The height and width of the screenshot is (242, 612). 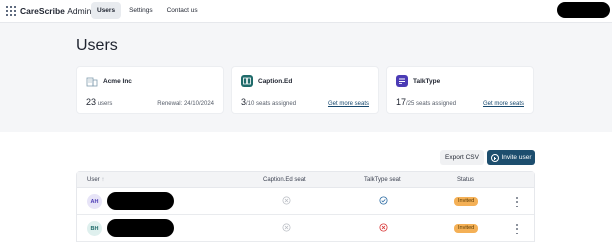 I want to click on renewal-date: Renewal: 24/10/2024, so click(x=185, y=104).